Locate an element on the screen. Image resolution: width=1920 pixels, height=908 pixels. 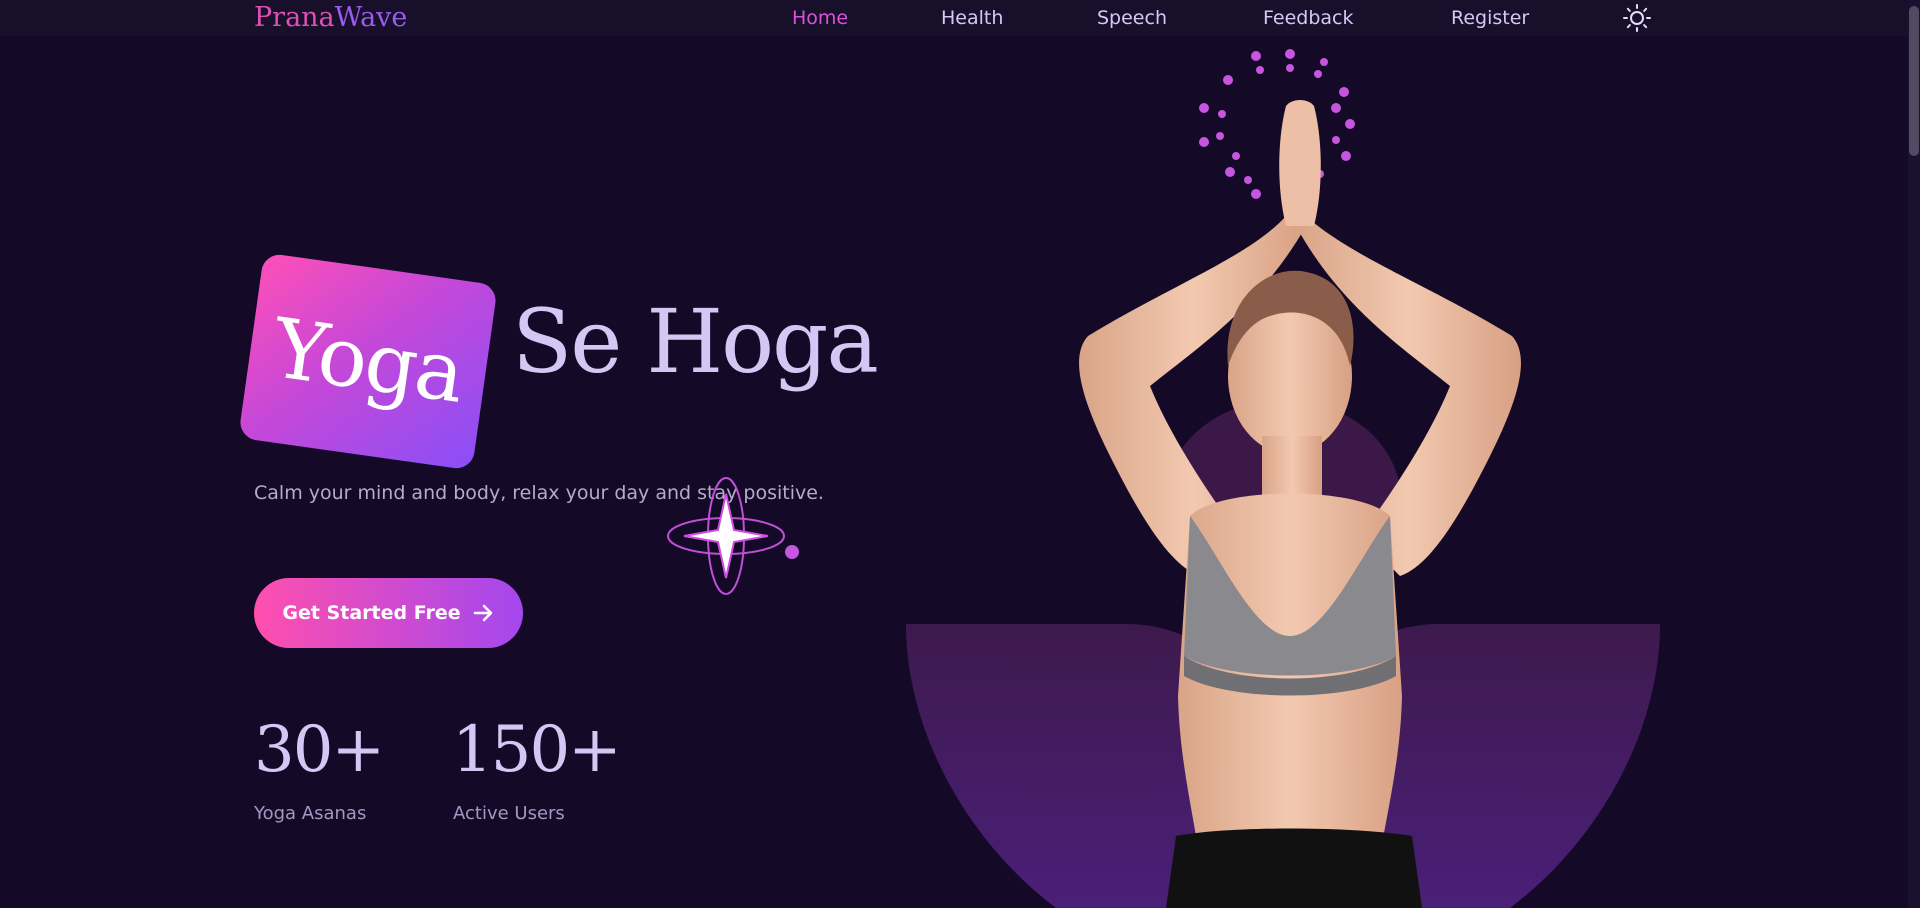
logo-prefix: Prana is located at coordinates (294, 17).